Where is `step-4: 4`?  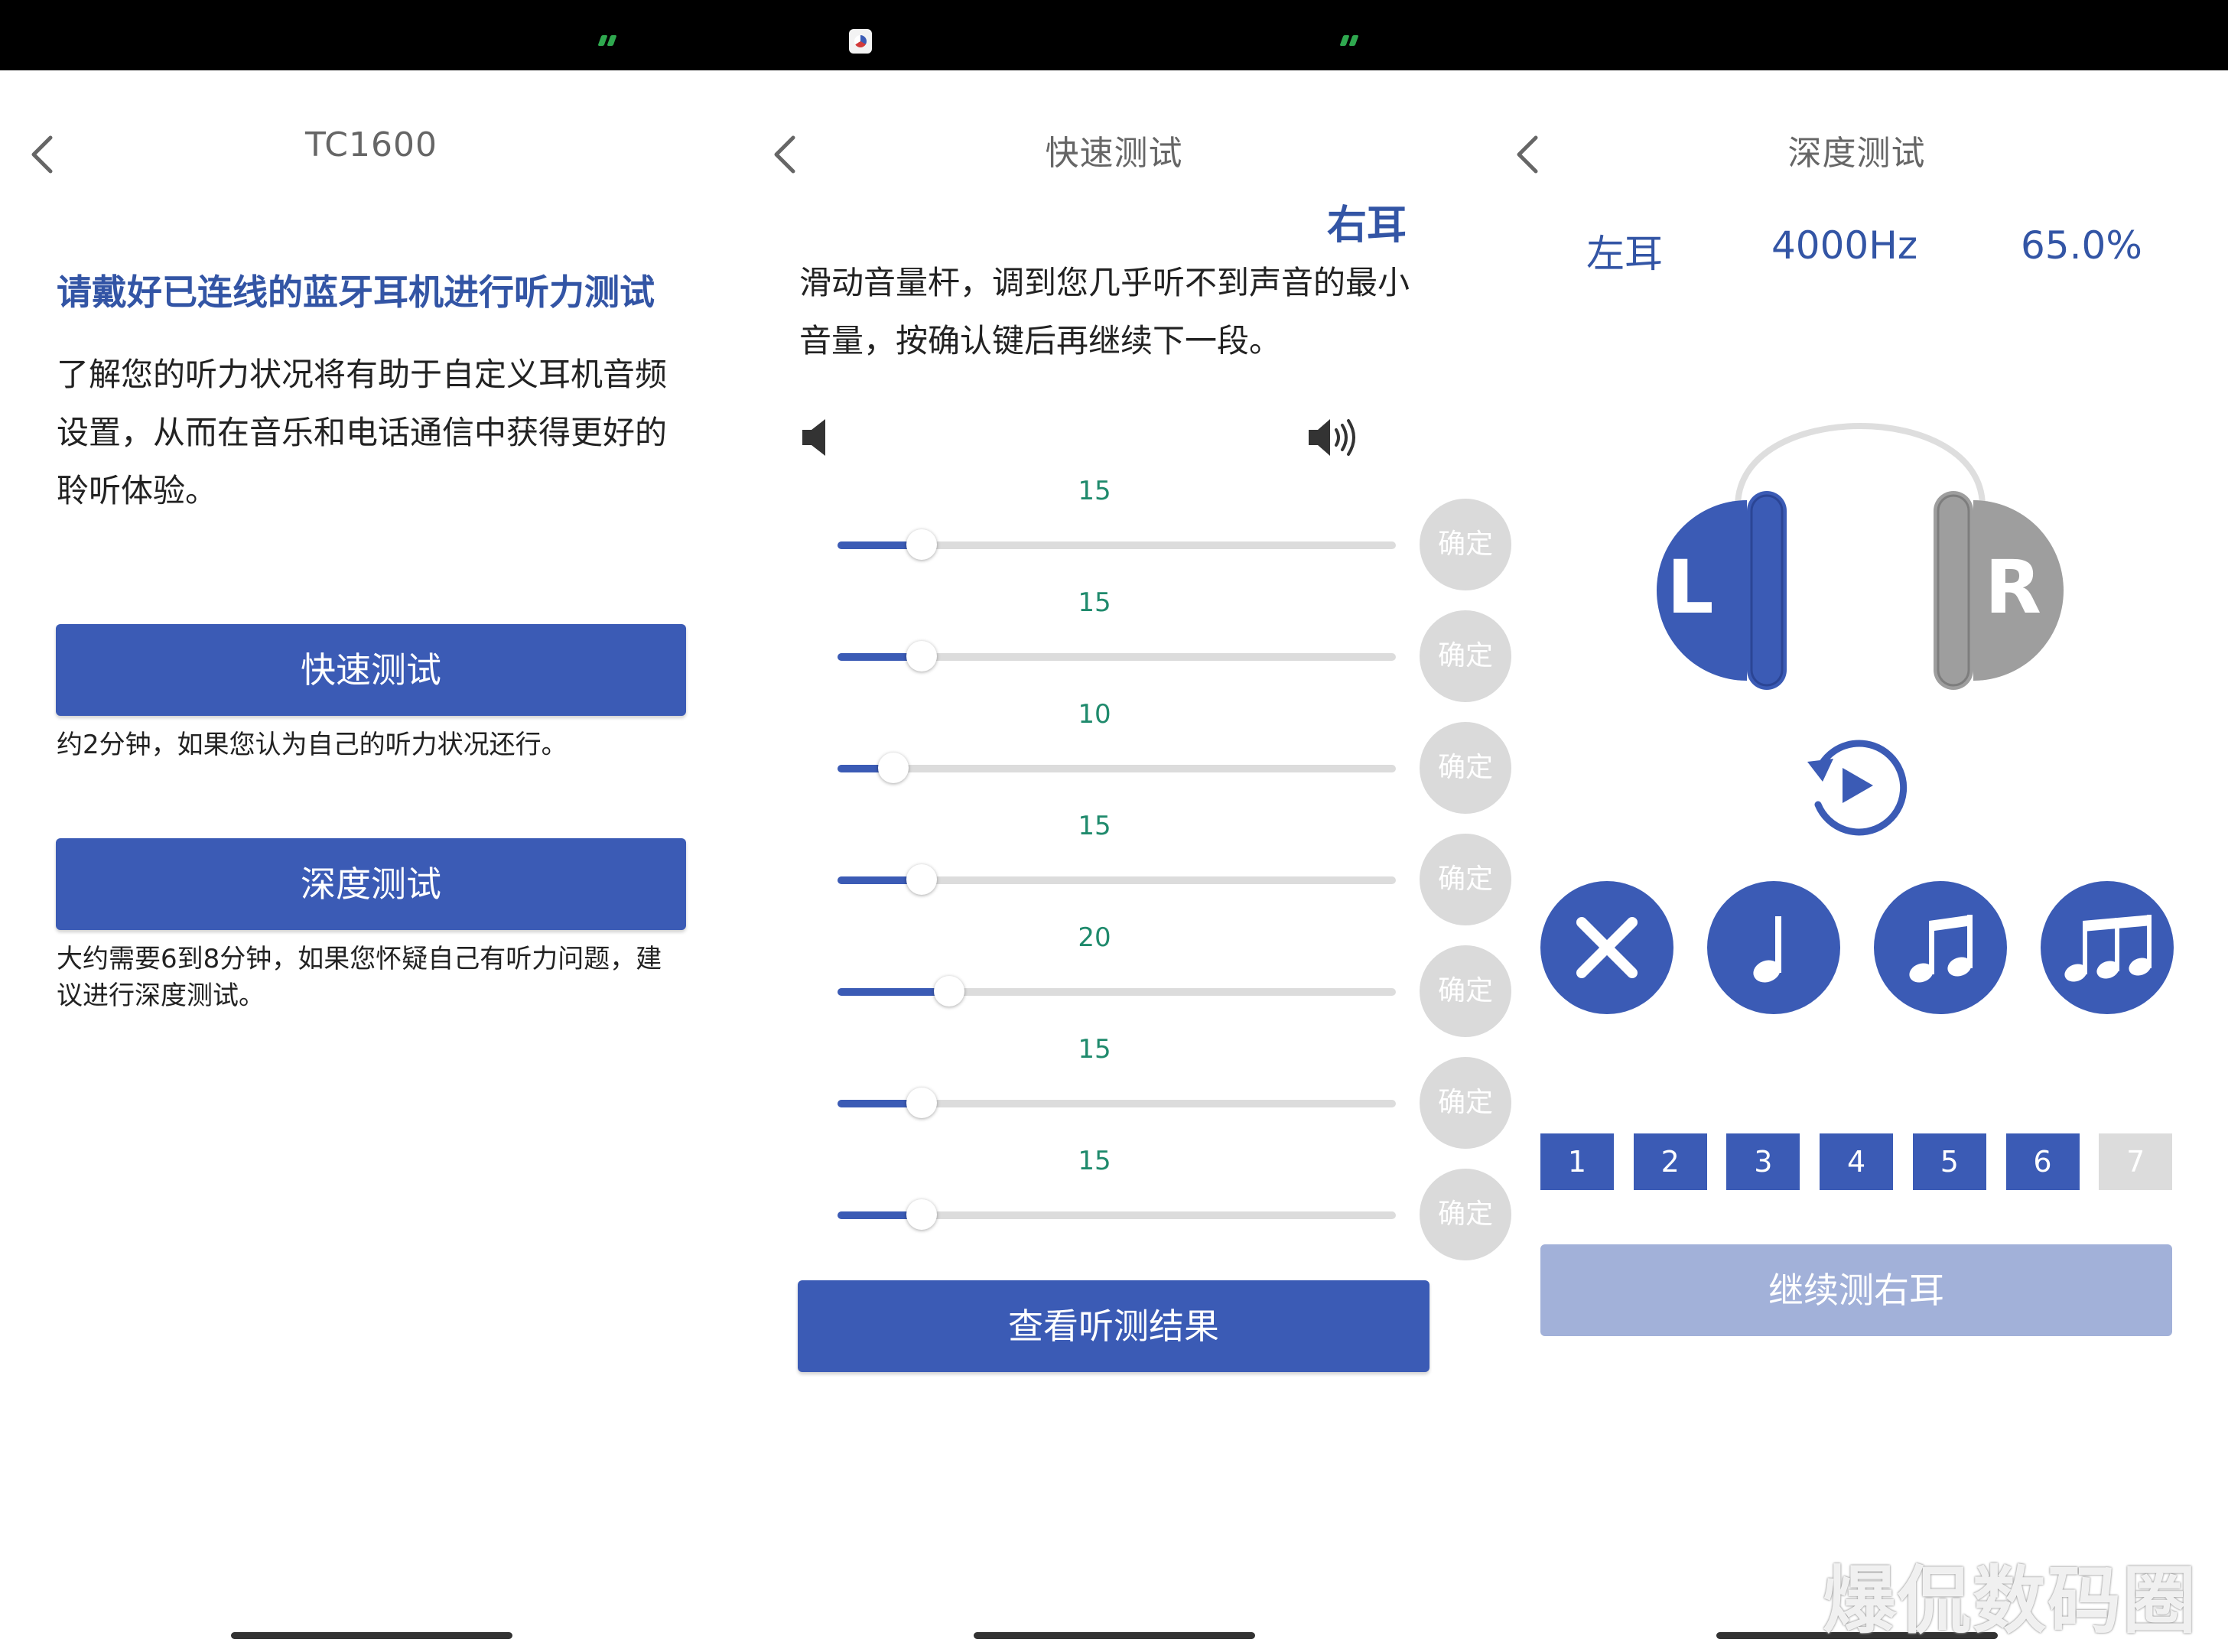
step-4: 4 is located at coordinates (1857, 1161).